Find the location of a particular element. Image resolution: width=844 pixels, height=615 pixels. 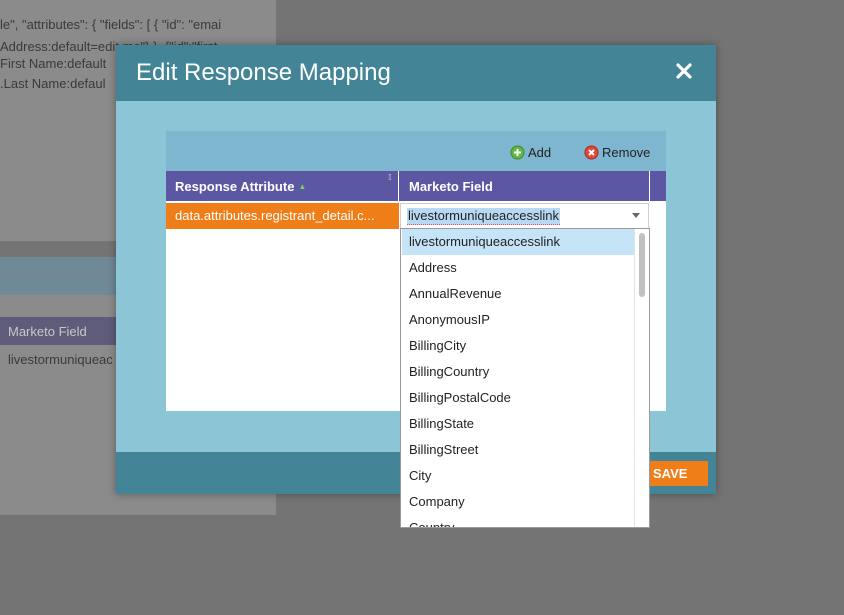

dropdown-option: AnonymousIP is located at coordinates (518, 320).